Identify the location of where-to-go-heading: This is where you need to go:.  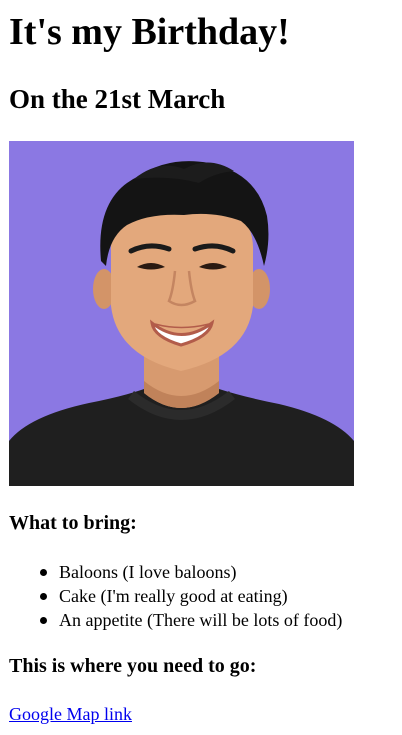
(133, 666).